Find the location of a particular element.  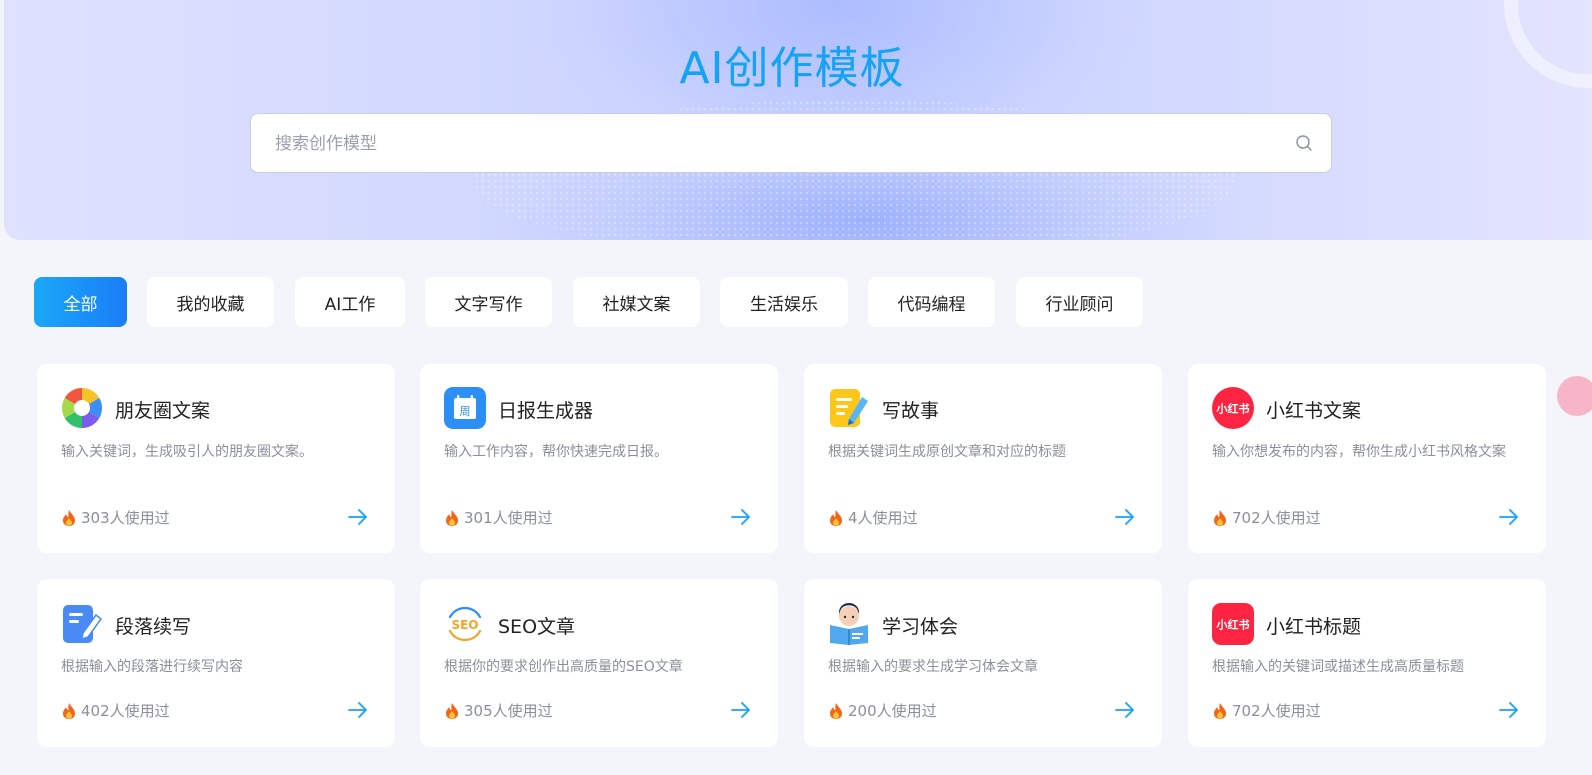

template-card: 学习体会 根据输入的要求生成学习体会文章 200人使用过 is located at coordinates (983, 663).